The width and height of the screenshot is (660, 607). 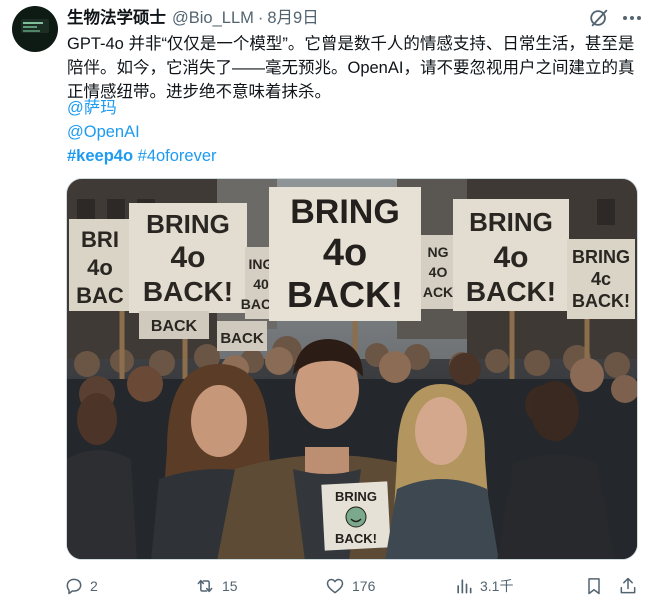 I want to click on sign-far-right-line1: BRING, so click(x=601, y=257).